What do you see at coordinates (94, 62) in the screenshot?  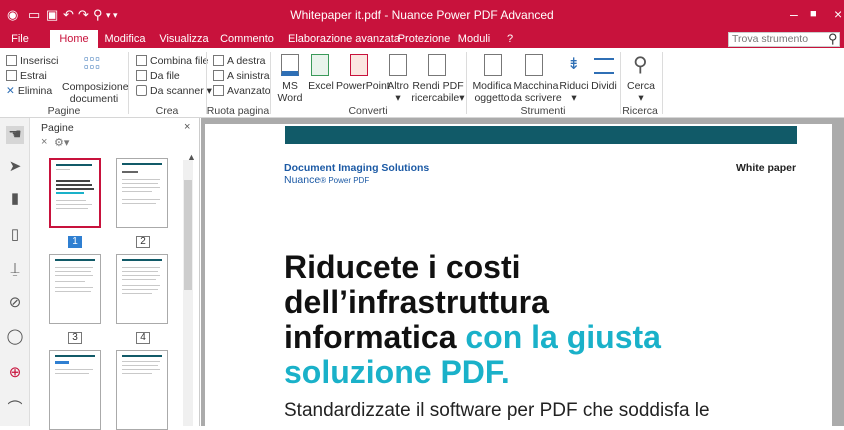 I see `document-assembly-icon: ▫▫▫ ▫▫▫` at bounding box center [94, 62].